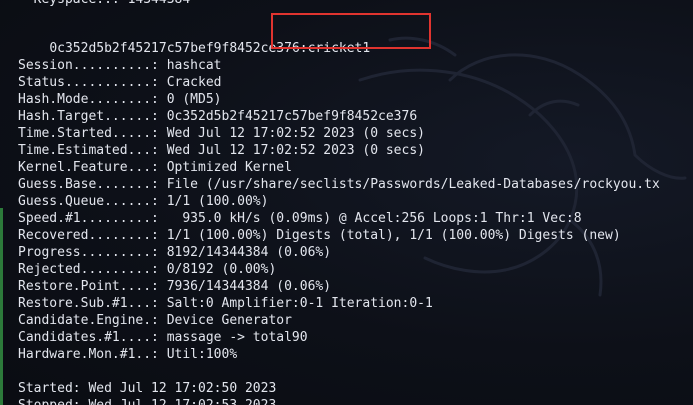  Describe the element at coordinates (351, 31) in the screenshot. I see `password-highlight-box` at that location.